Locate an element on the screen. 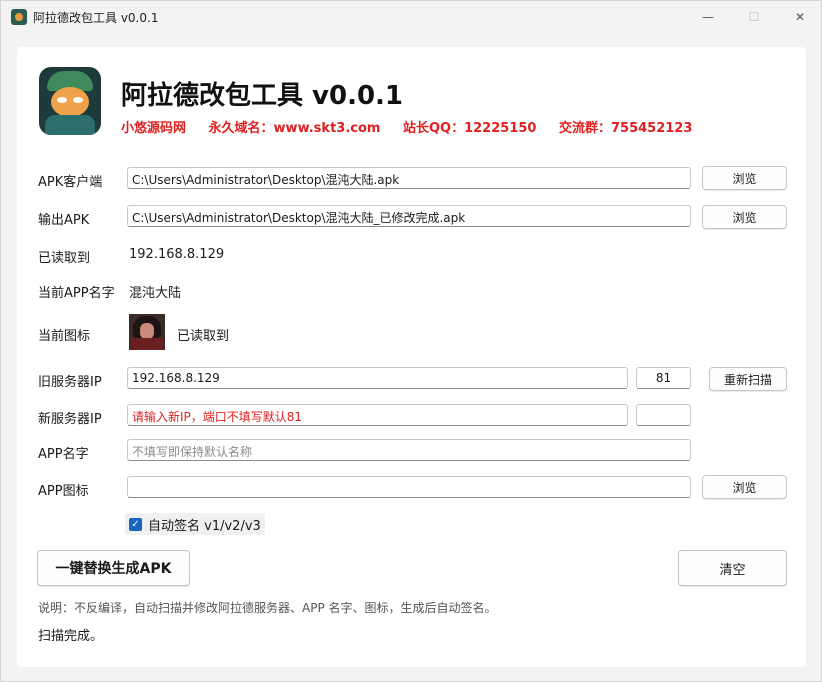 The width and height of the screenshot is (822, 682). old-server-label: 旧服务器IP is located at coordinates (70, 382).